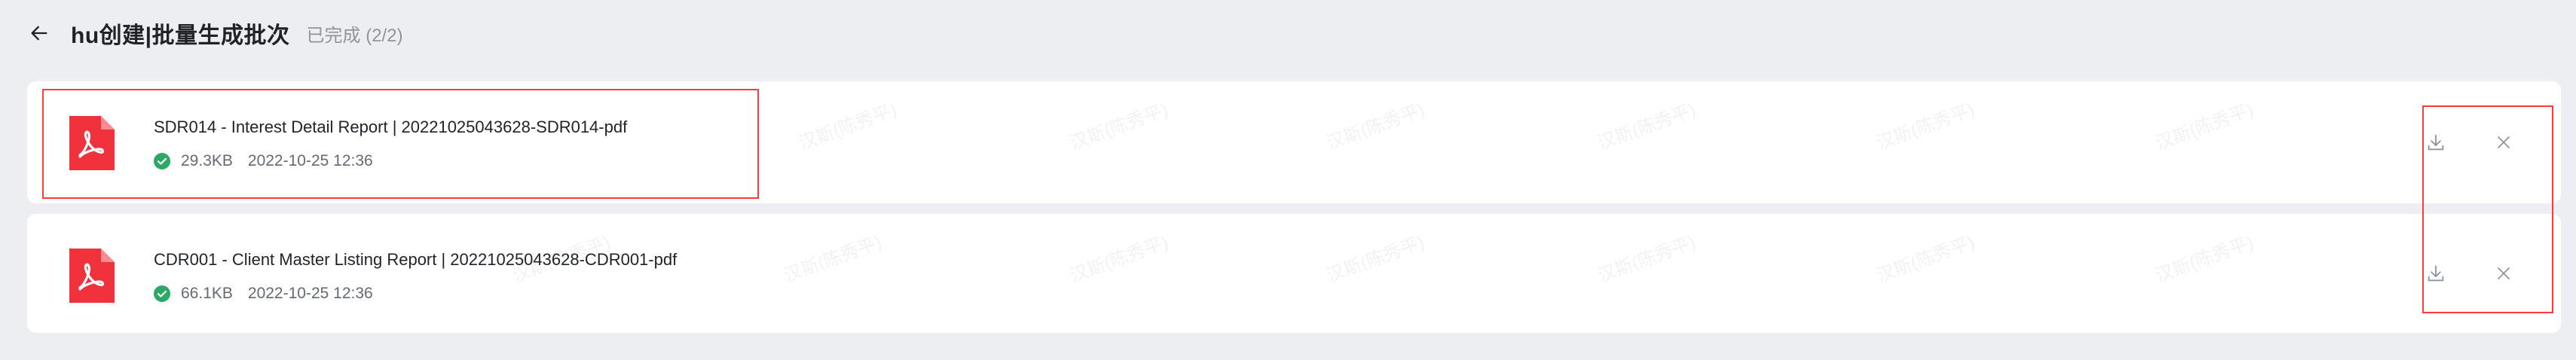 The image size is (2576, 360). I want to click on page-header: hu创建|批量生成批次 已完成 (2/2), so click(213, 33).